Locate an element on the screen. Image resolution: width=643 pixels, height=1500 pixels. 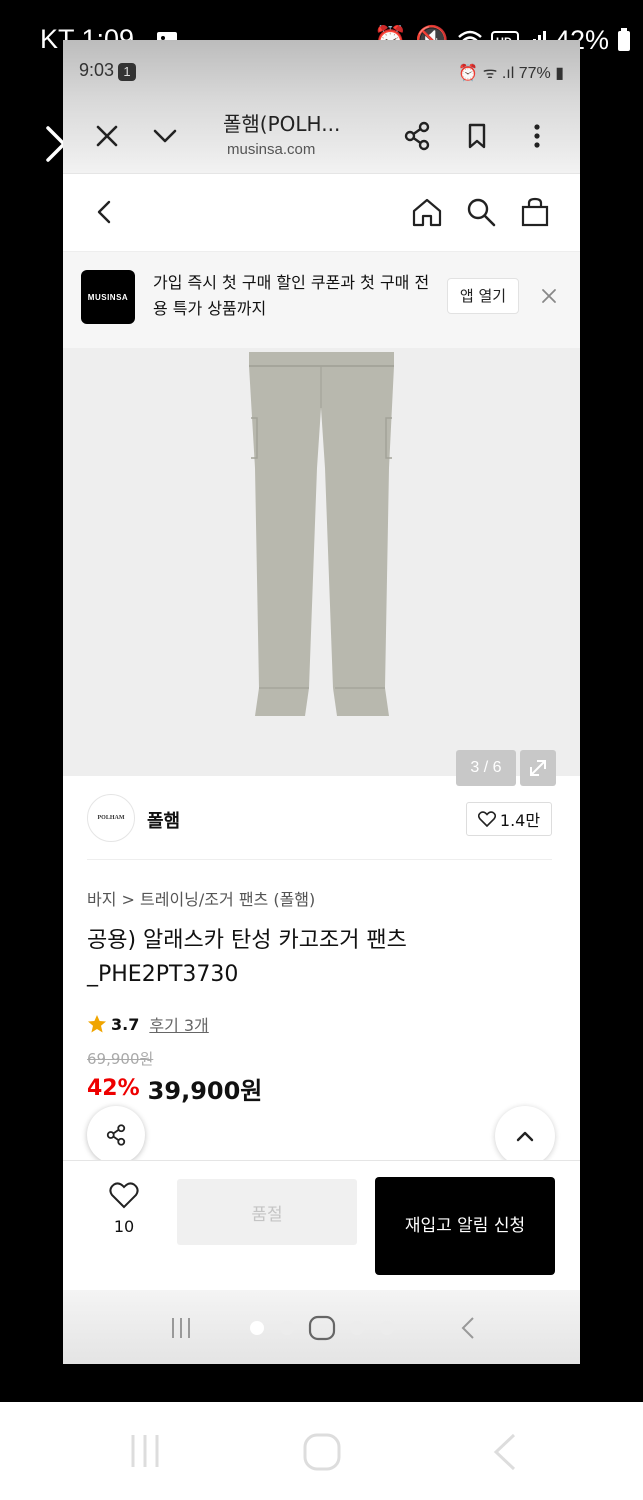
discount-rate: 42% is located at coordinates (113, 1088).